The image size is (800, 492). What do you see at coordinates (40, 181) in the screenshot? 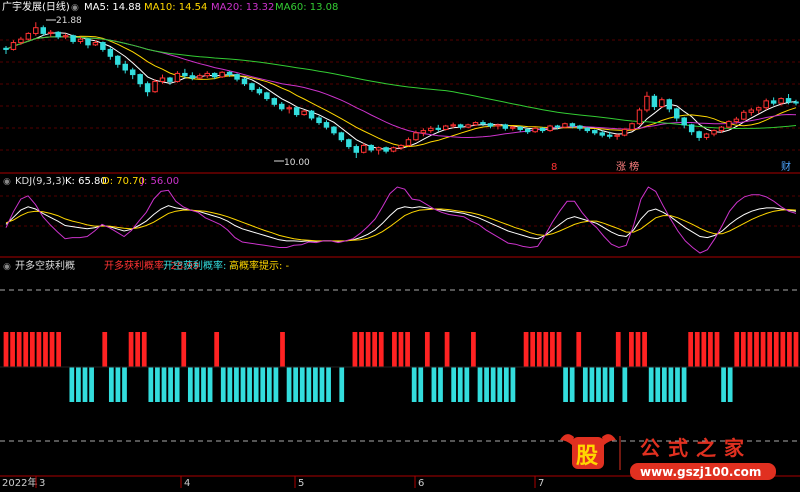
I see `kdj-title: KDJ(9,3,3)` at bounding box center [40, 181].